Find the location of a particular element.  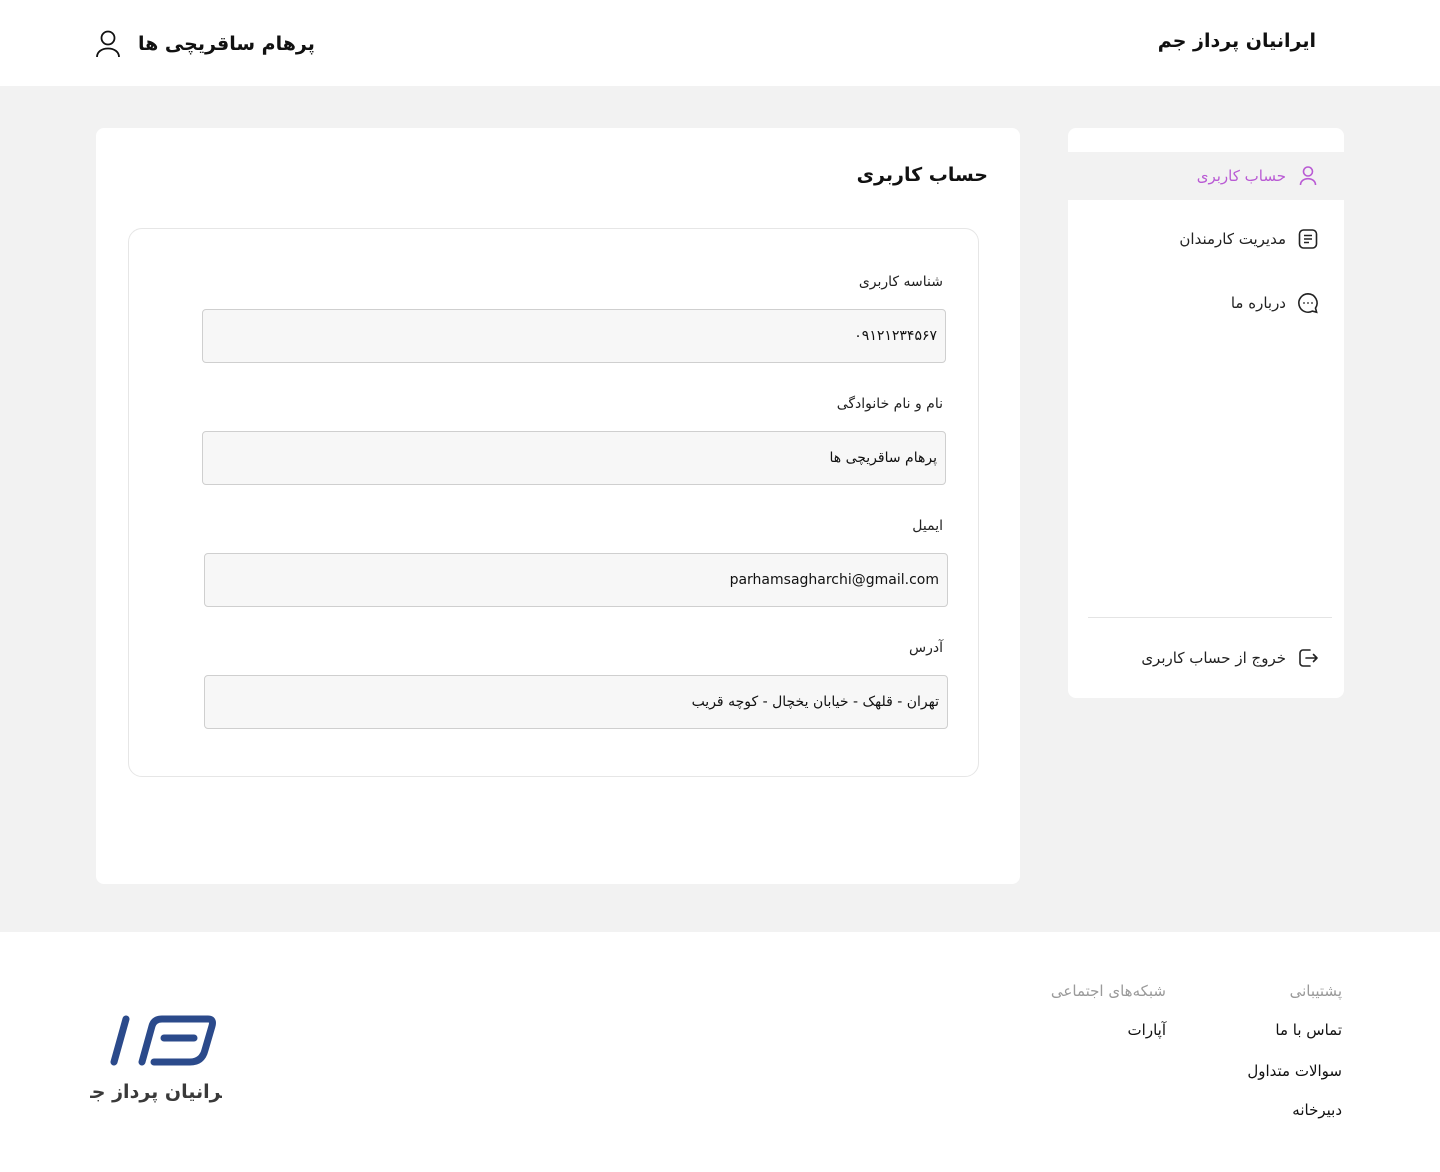

top-header: ایرانیان پرداز جم پرهام ساقریچی ها is located at coordinates (720, 43).